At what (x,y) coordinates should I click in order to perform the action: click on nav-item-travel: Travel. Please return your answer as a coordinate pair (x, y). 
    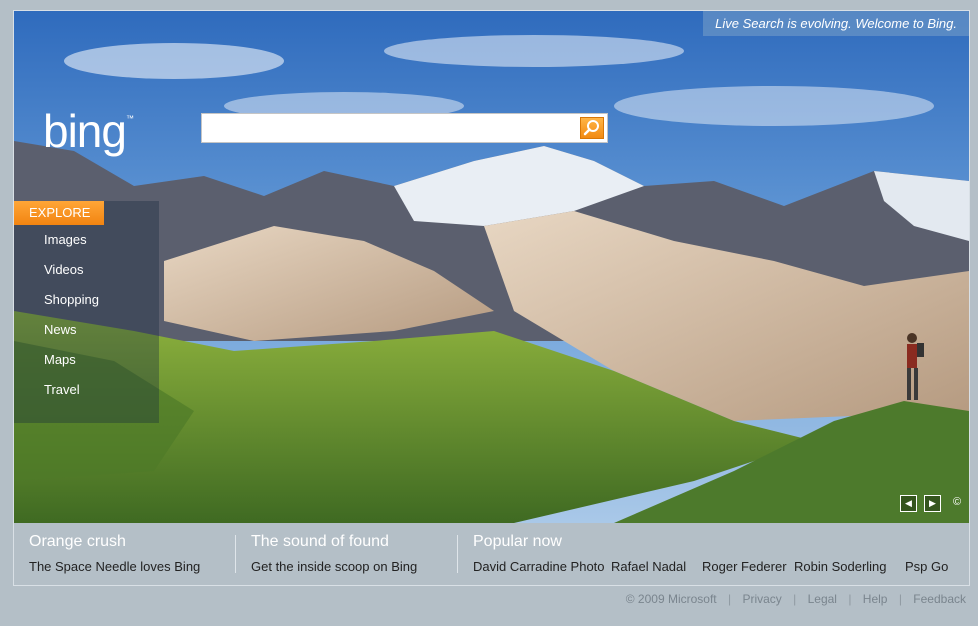
    Looking at the image, I should click on (62, 389).